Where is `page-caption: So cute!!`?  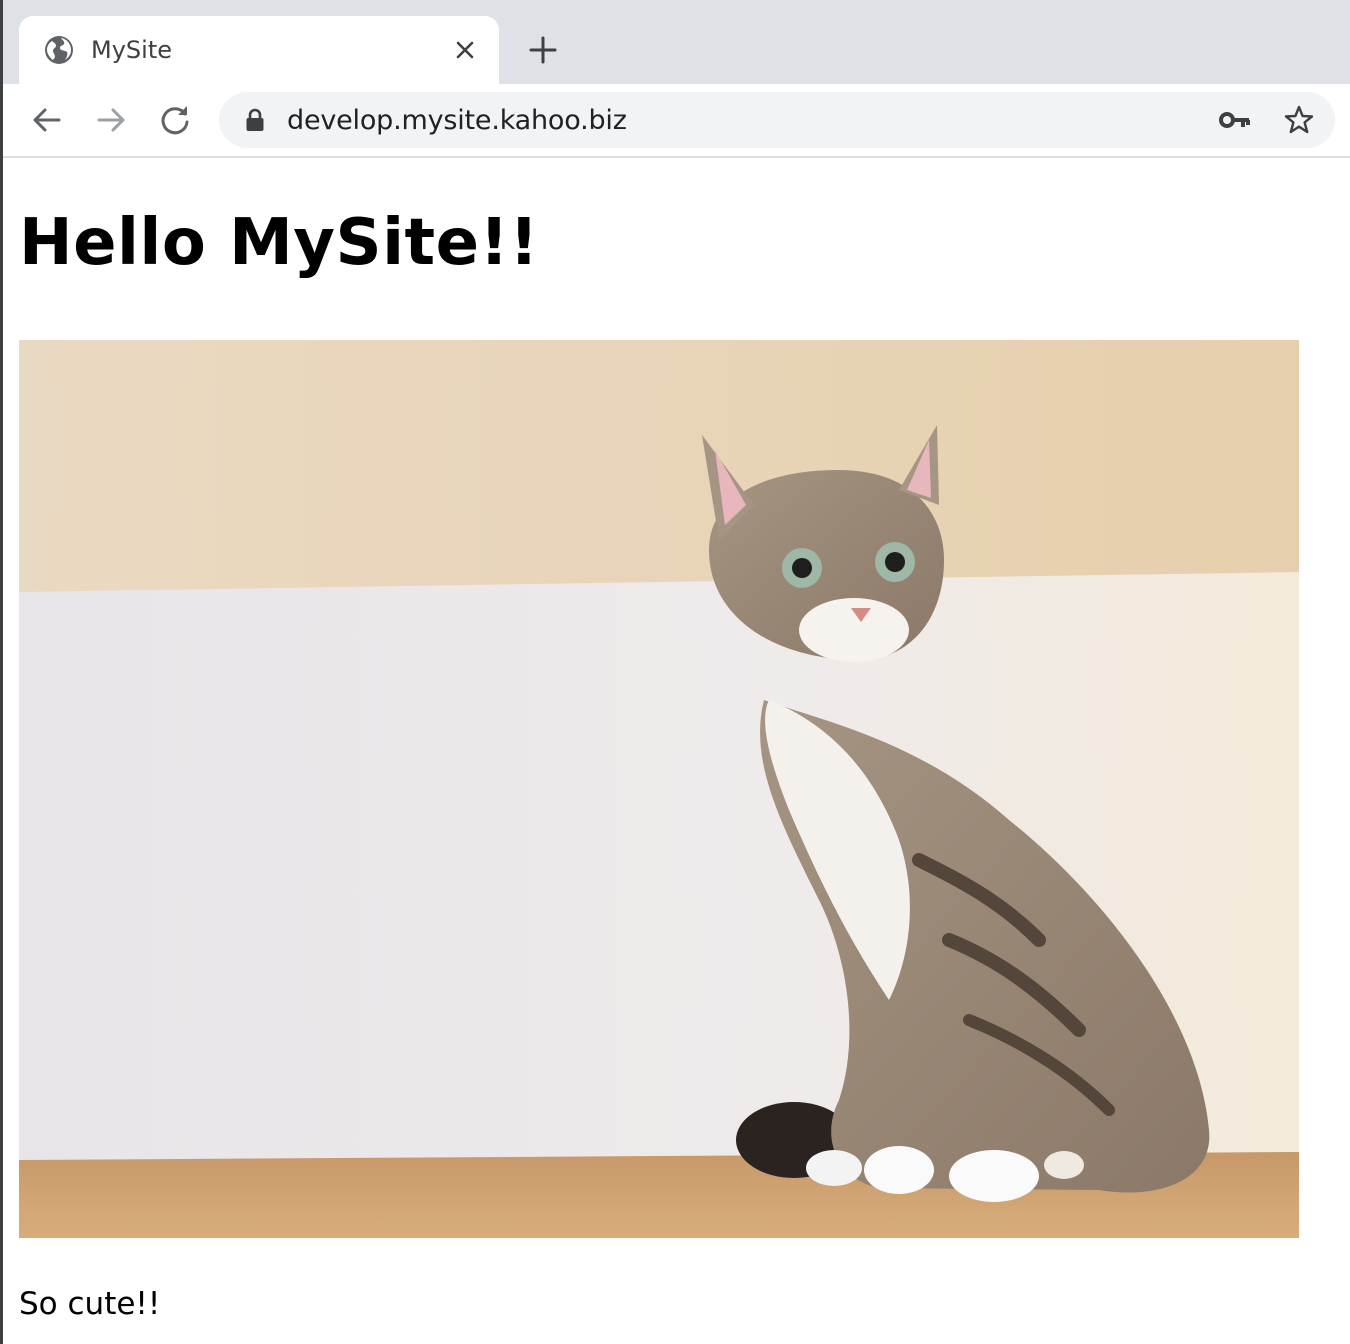 page-caption: So cute!! is located at coordinates (90, 1304).